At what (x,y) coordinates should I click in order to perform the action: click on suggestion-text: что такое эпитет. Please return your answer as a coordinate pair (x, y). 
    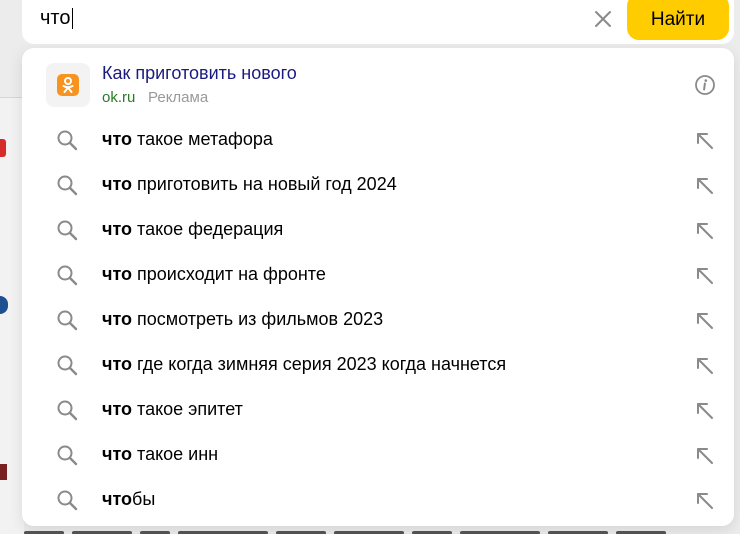
    Looking at the image, I should click on (172, 409).